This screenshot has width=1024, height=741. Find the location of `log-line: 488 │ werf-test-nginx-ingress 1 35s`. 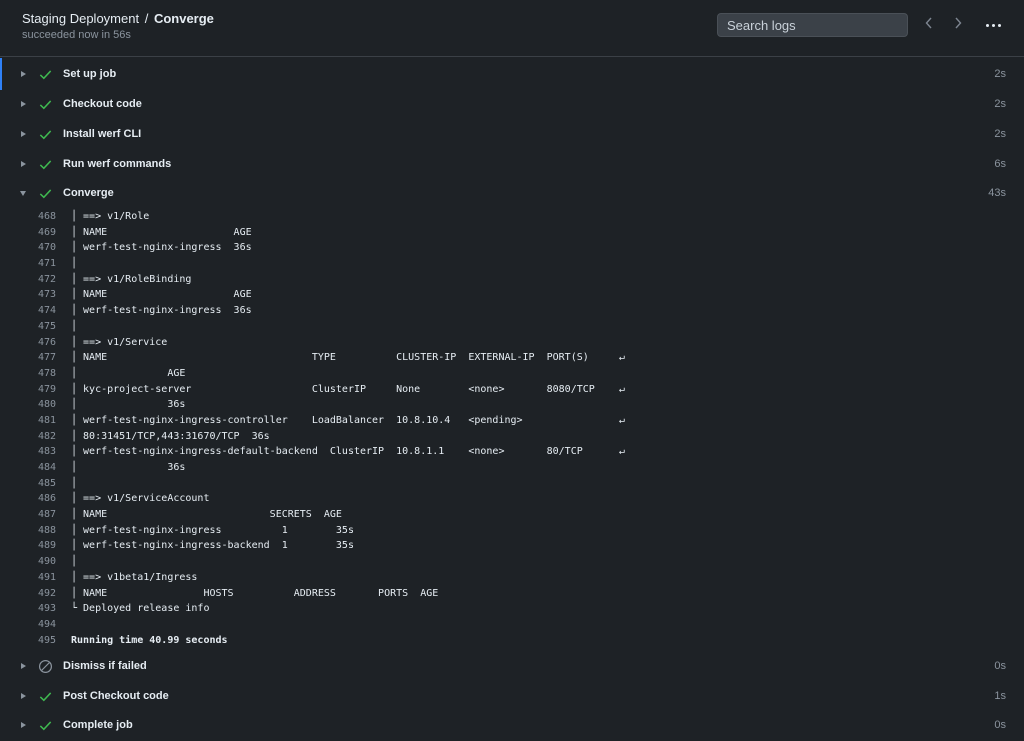

log-line: 488 │ werf-test-nginx-ingress 1 35s is located at coordinates (512, 531).